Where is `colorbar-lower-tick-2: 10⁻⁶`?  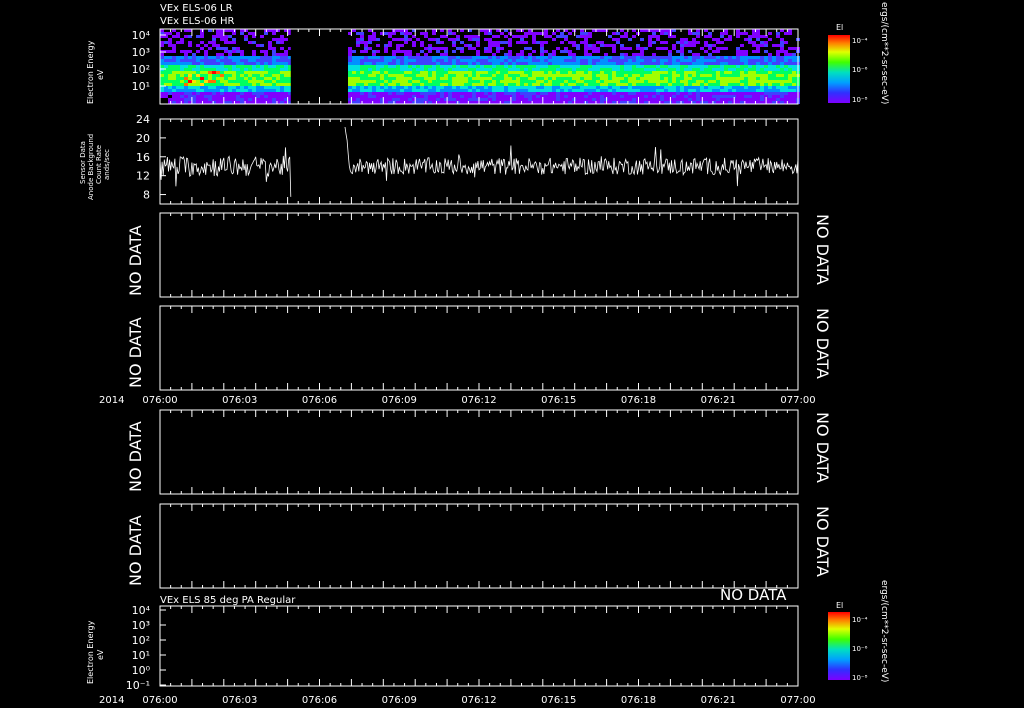 colorbar-lower-tick-2: 10⁻⁶ is located at coordinates (860, 649).